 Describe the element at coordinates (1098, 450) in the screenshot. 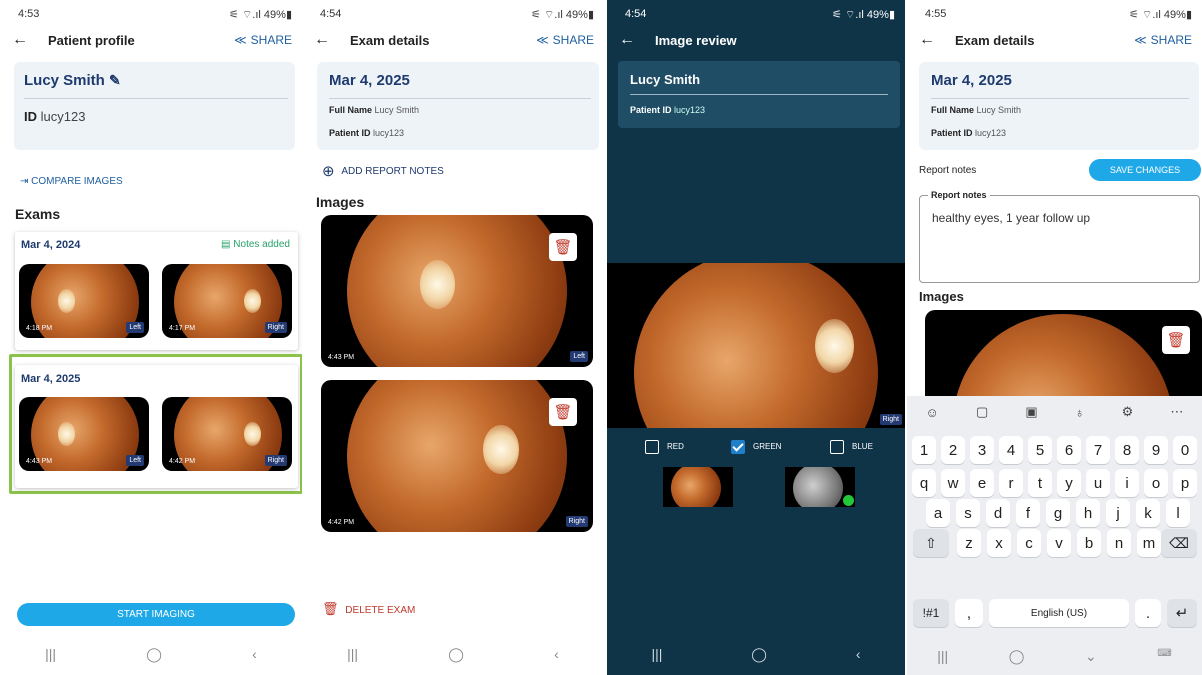

I see `key-7: 7` at that location.